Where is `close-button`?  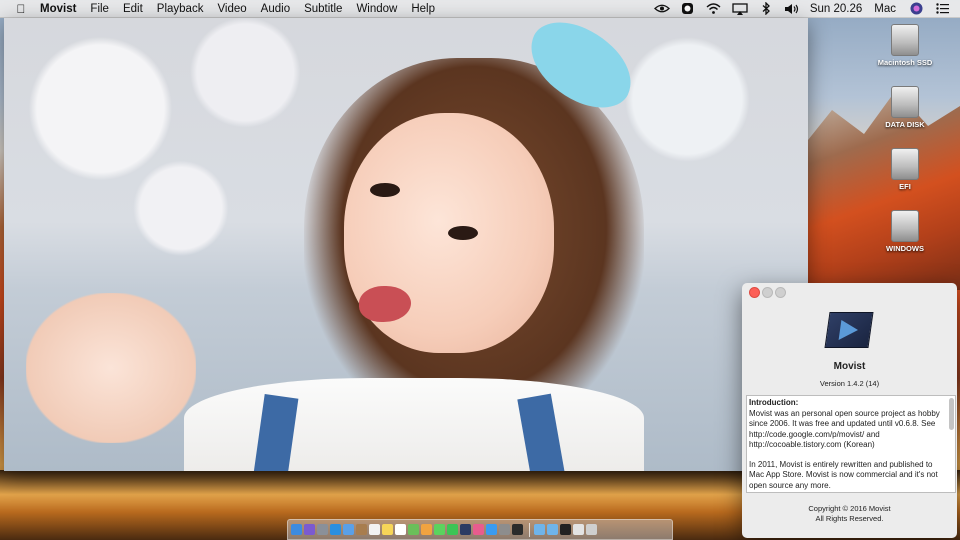
close-button is located at coordinates (754, 292).